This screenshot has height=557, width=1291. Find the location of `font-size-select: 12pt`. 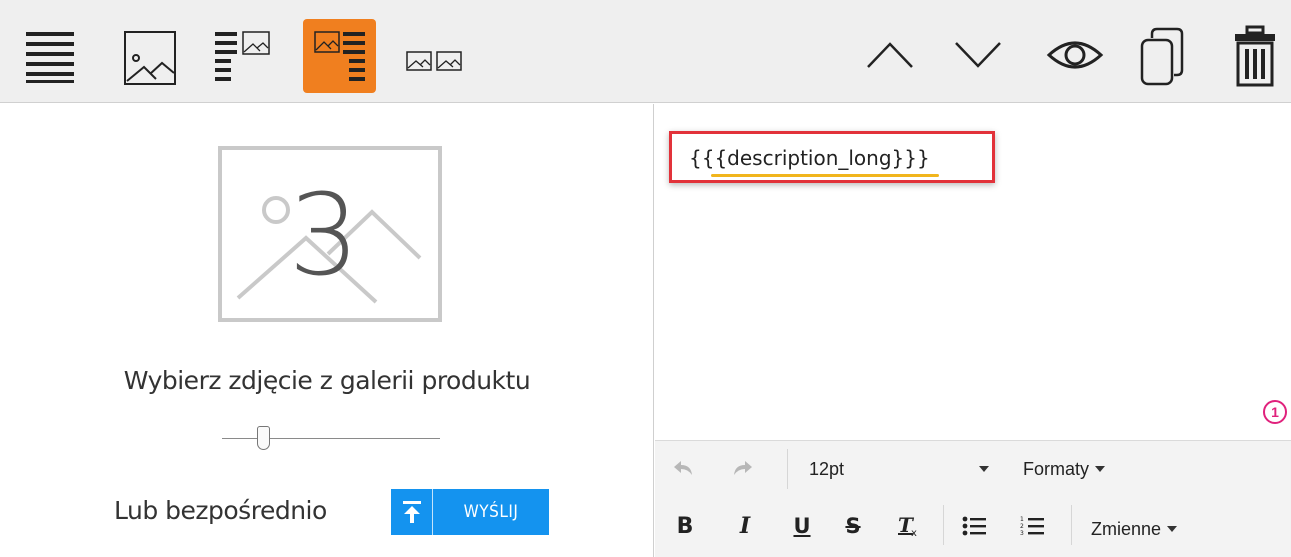

font-size-select: 12pt is located at coordinates (907, 469).